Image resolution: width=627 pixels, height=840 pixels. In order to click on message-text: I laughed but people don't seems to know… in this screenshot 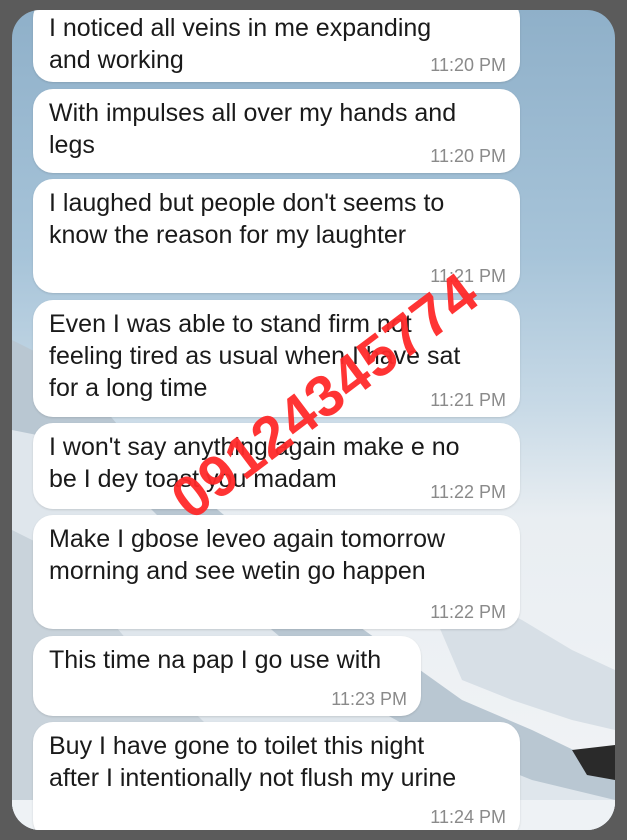, I will do `click(247, 219)`.